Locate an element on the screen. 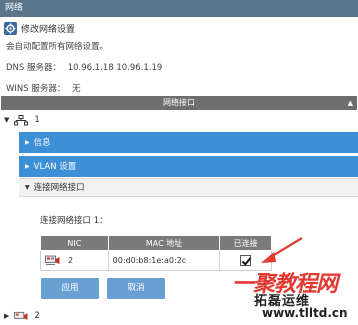  wins-value: 无 is located at coordinates (76, 89).